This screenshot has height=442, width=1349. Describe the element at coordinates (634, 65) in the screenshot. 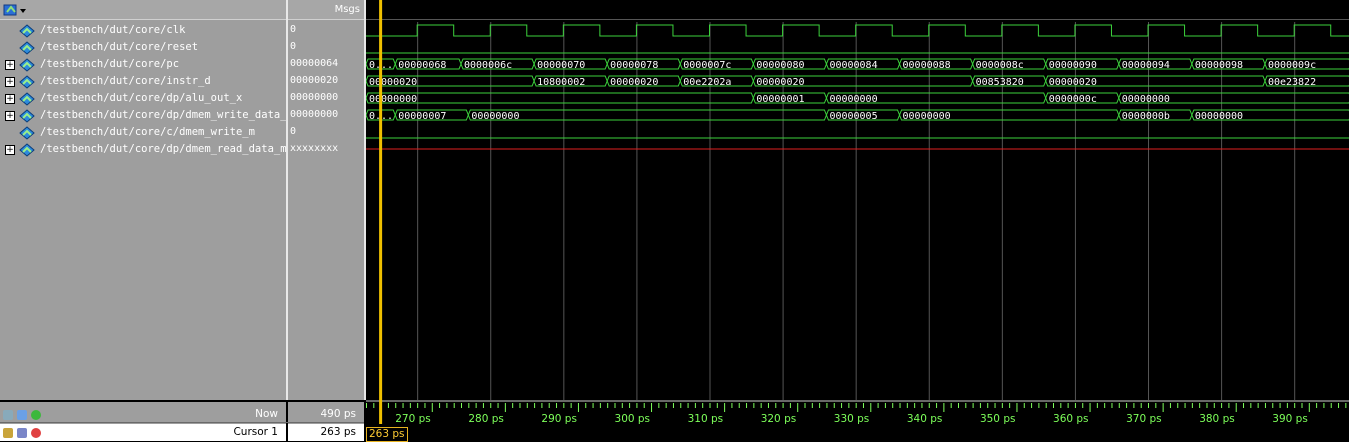

I see `bus-value-label: 00000078` at that location.